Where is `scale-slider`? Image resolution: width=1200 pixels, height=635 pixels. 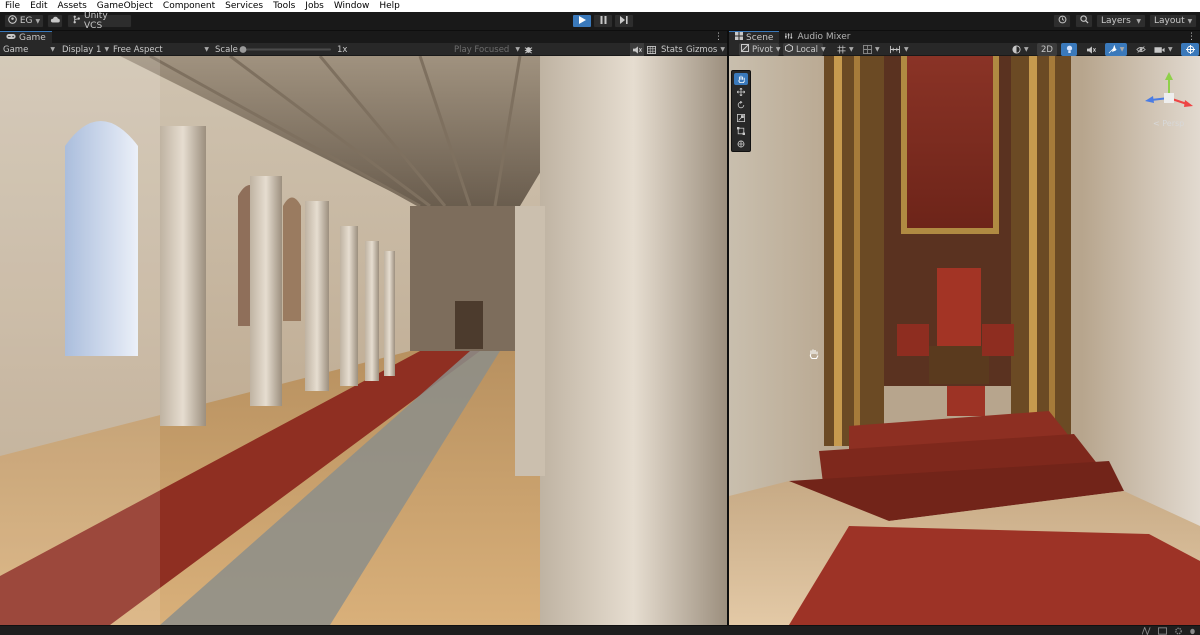
scale-slider is located at coordinates (285, 49).